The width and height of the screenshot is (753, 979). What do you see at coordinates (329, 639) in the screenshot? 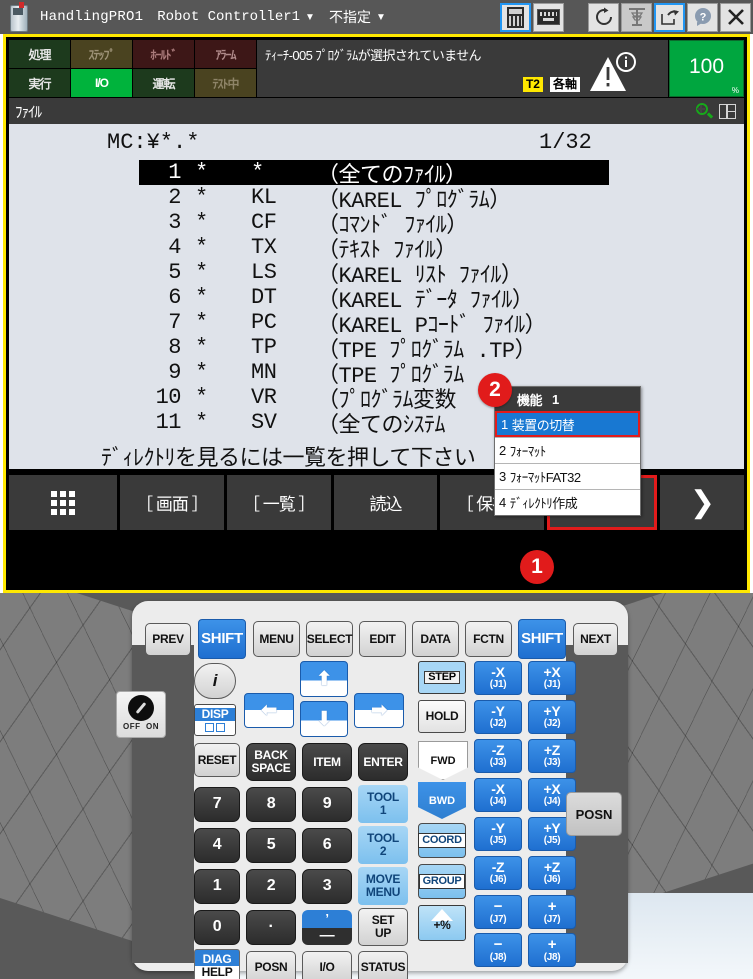
I see `key-select: SELECT` at bounding box center [329, 639].